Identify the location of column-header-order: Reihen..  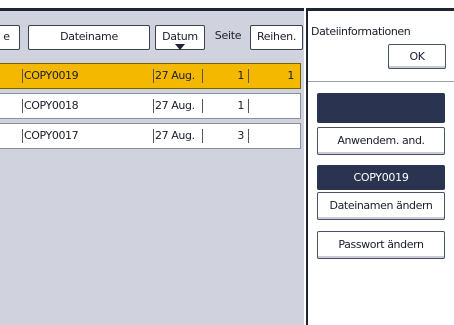
(276, 37).